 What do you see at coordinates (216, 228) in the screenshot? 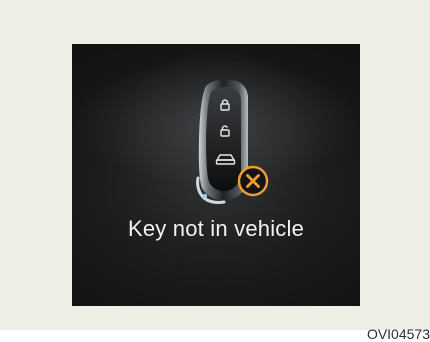
I see `status-message: Key not in vehicle` at bounding box center [216, 228].